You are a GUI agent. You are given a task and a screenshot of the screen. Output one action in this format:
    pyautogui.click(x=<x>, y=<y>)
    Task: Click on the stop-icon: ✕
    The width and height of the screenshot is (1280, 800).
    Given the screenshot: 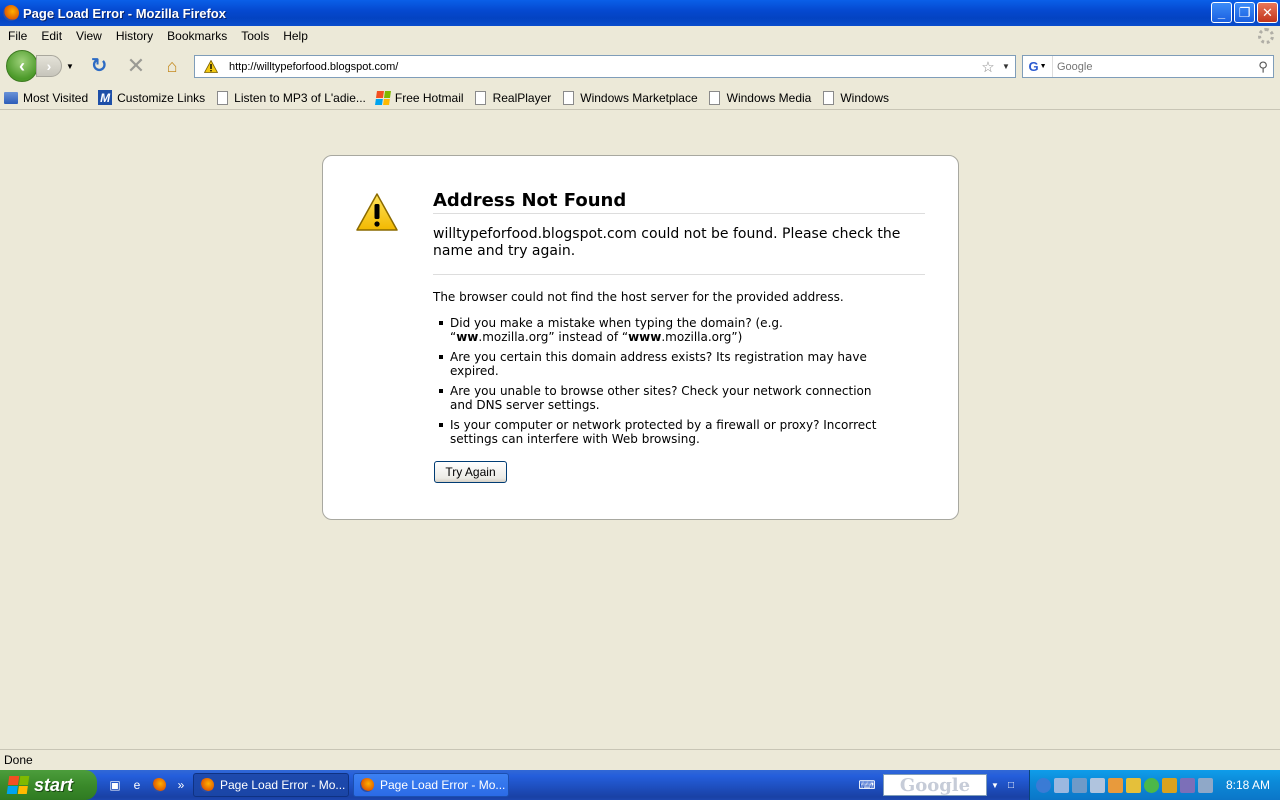 What is the action you would take?
    pyautogui.click(x=136, y=65)
    